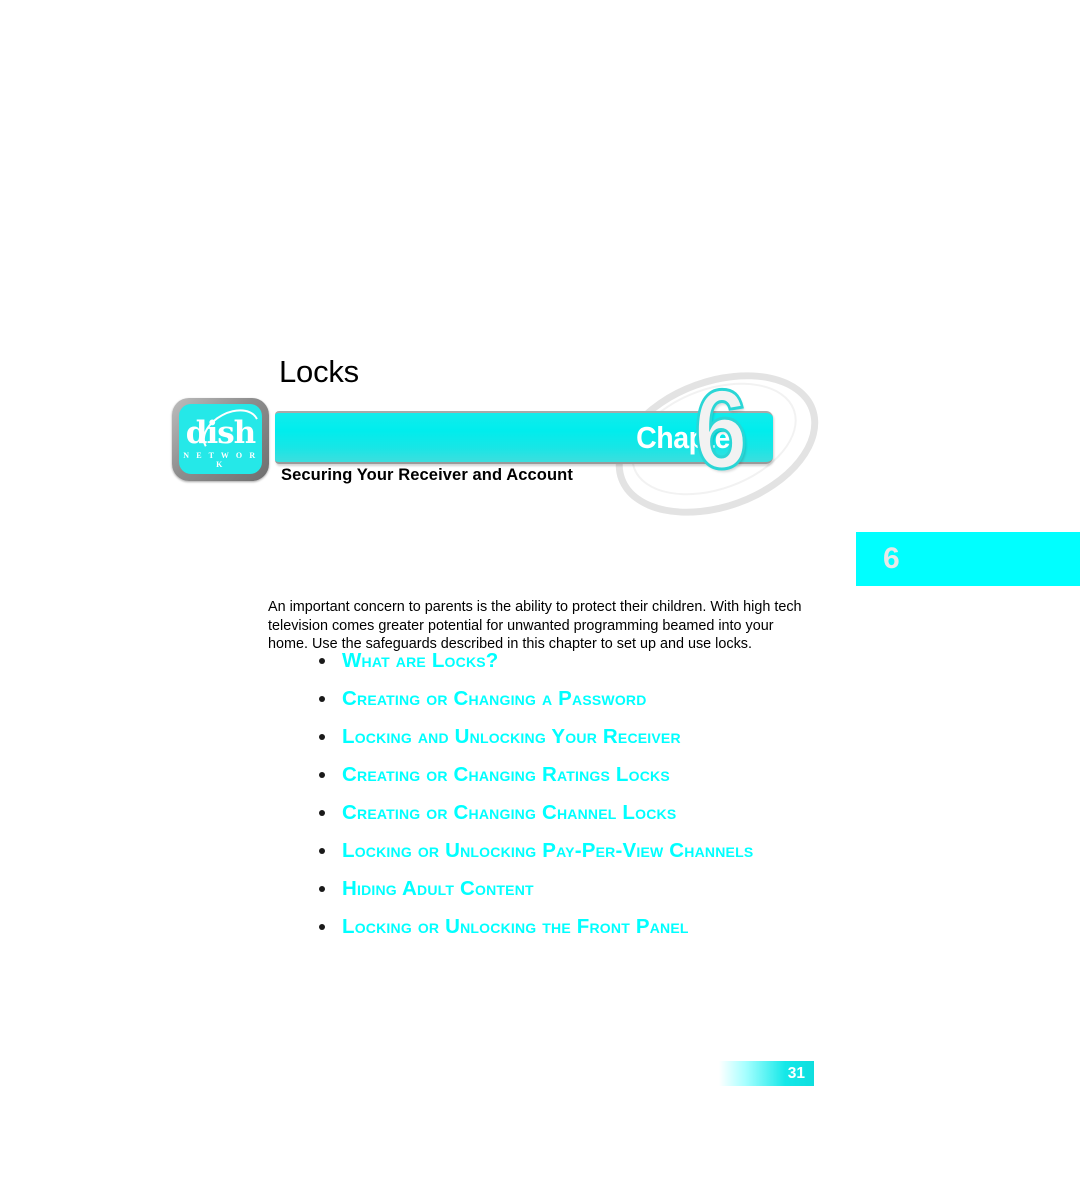 The image size is (1080, 1178). What do you see at coordinates (766, 1073) in the screenshot?
I see `page-number-bar: 31` at bounding box center [766, 1073].